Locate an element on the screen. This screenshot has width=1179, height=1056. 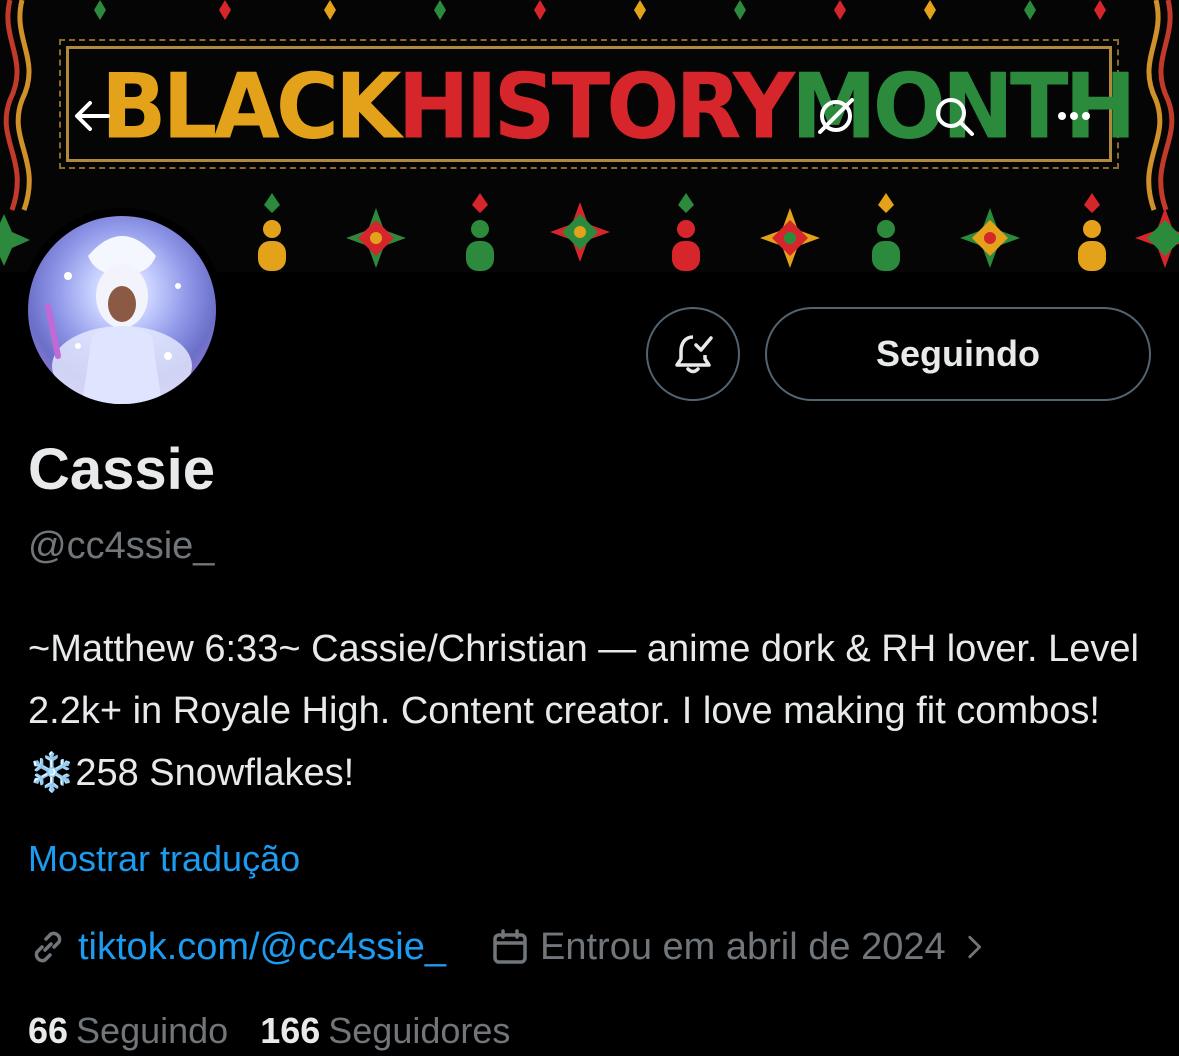
follow-stats: 66 Seguindo 166 Seguidores is located at coordinates (285, 1031).